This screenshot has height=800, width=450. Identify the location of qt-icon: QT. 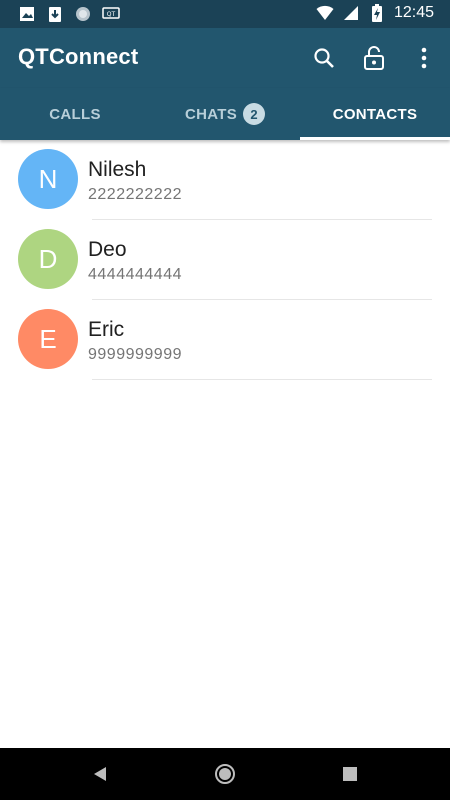
(111, 14).